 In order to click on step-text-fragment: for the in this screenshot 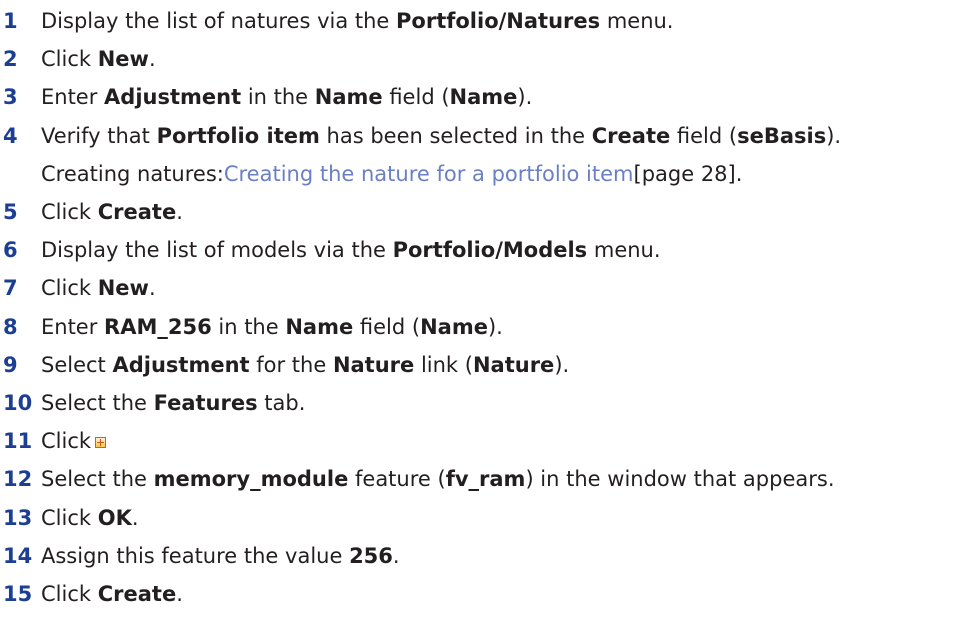, I will do `click(291, 364)`.